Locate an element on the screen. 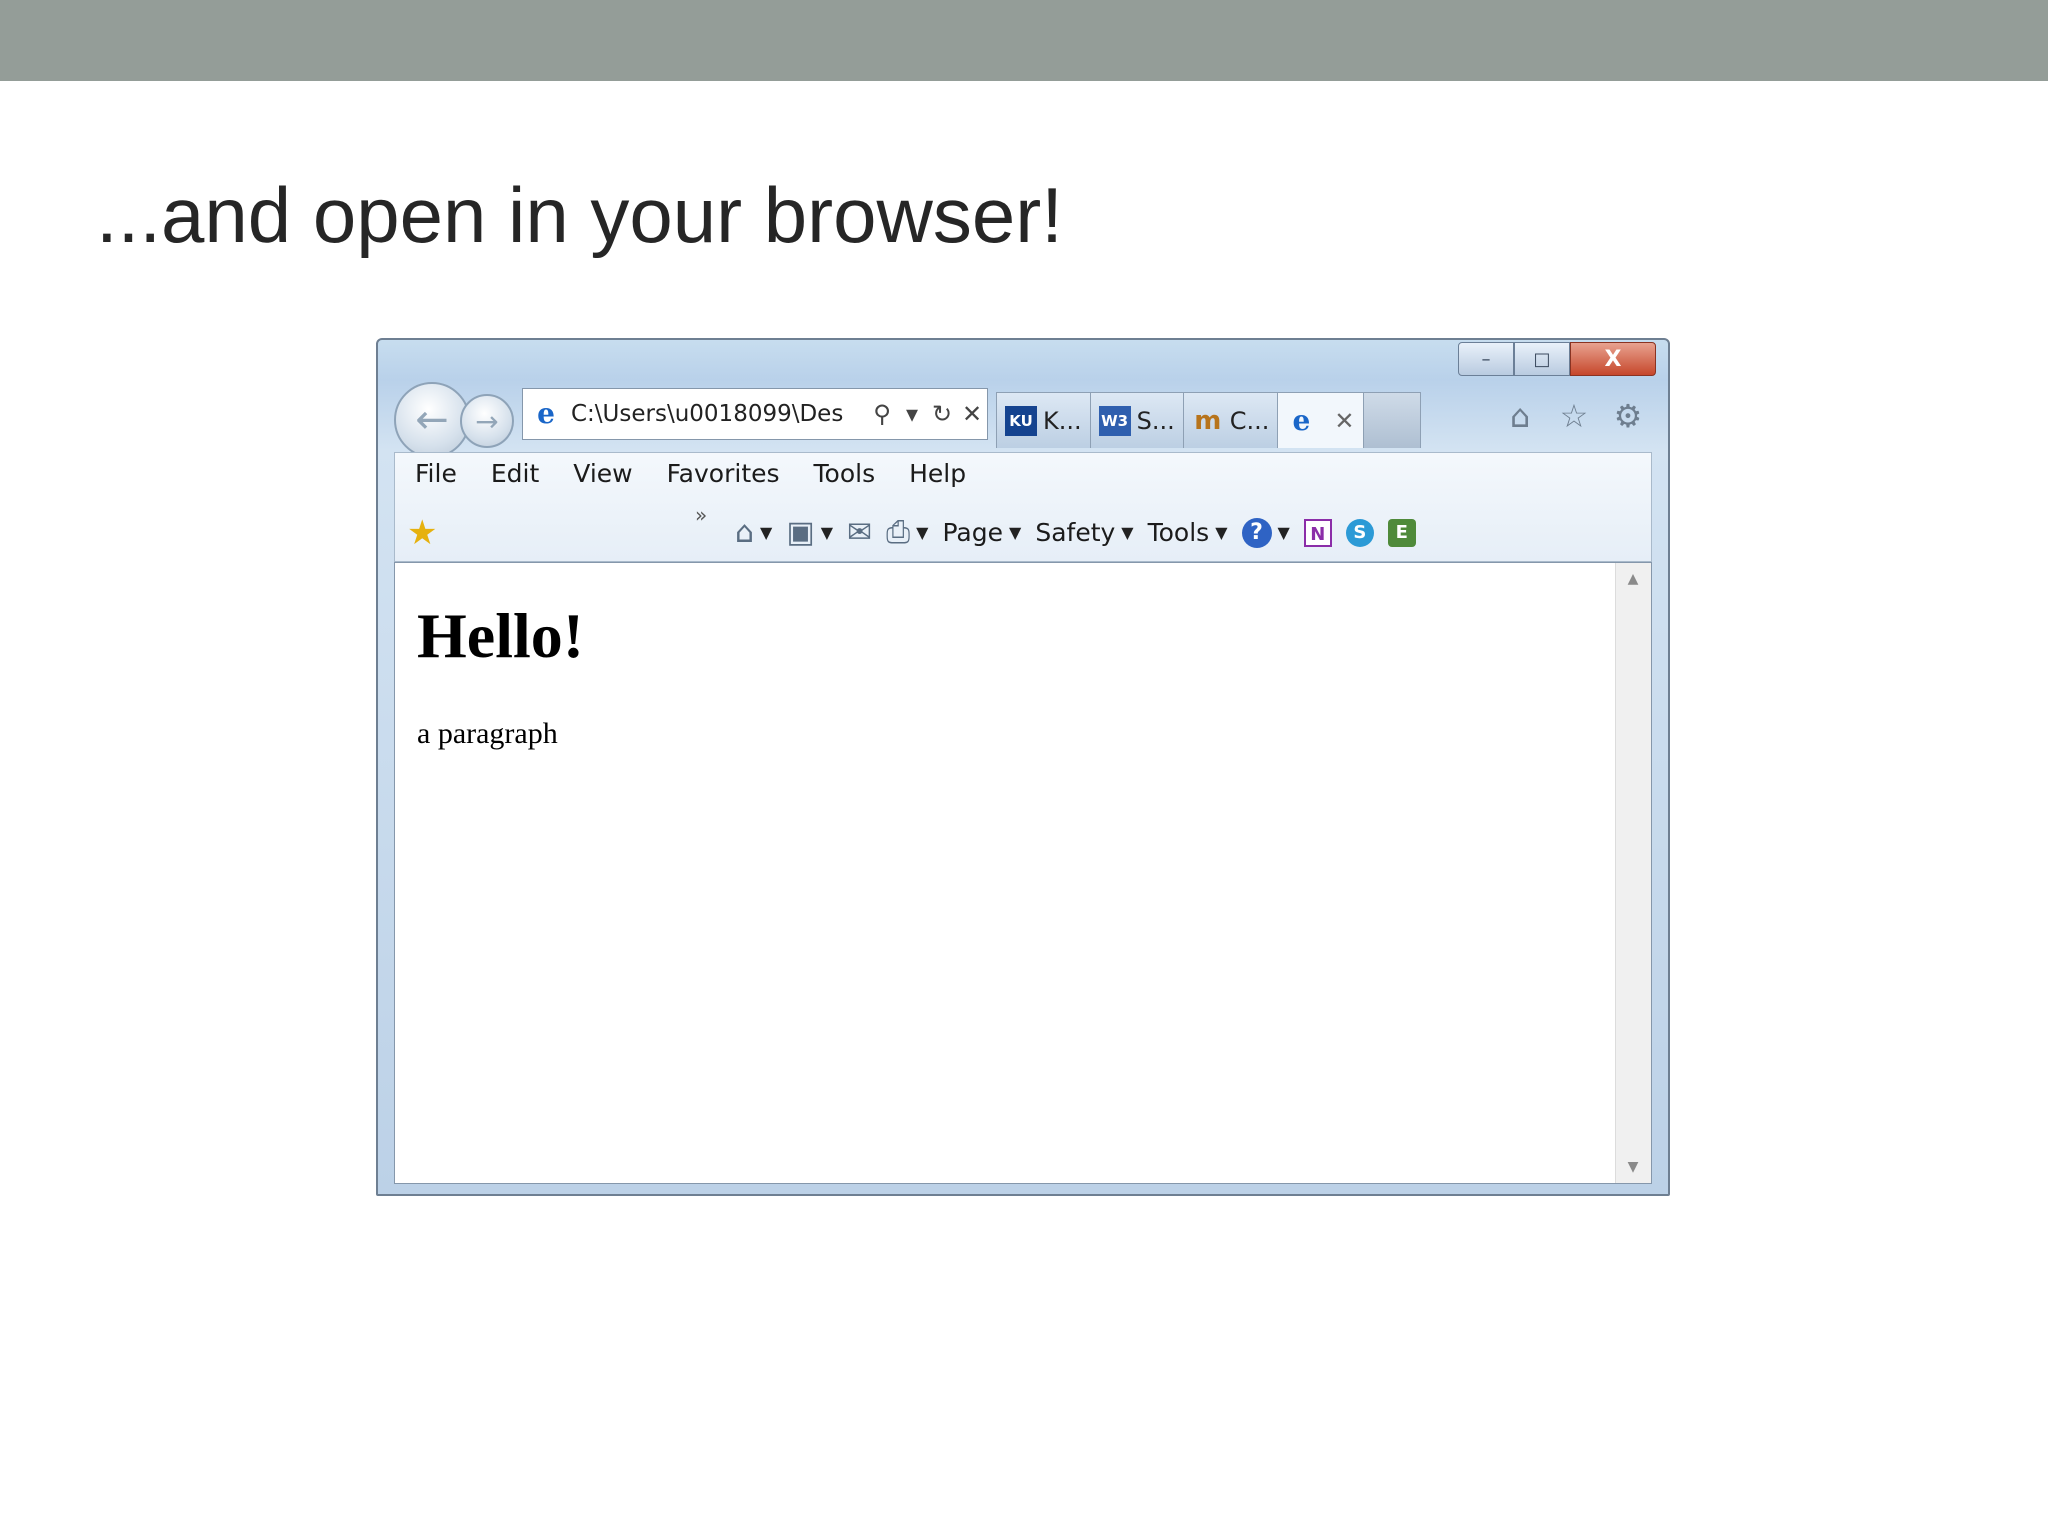  back-button: ← is located at coordinates (432, 420).